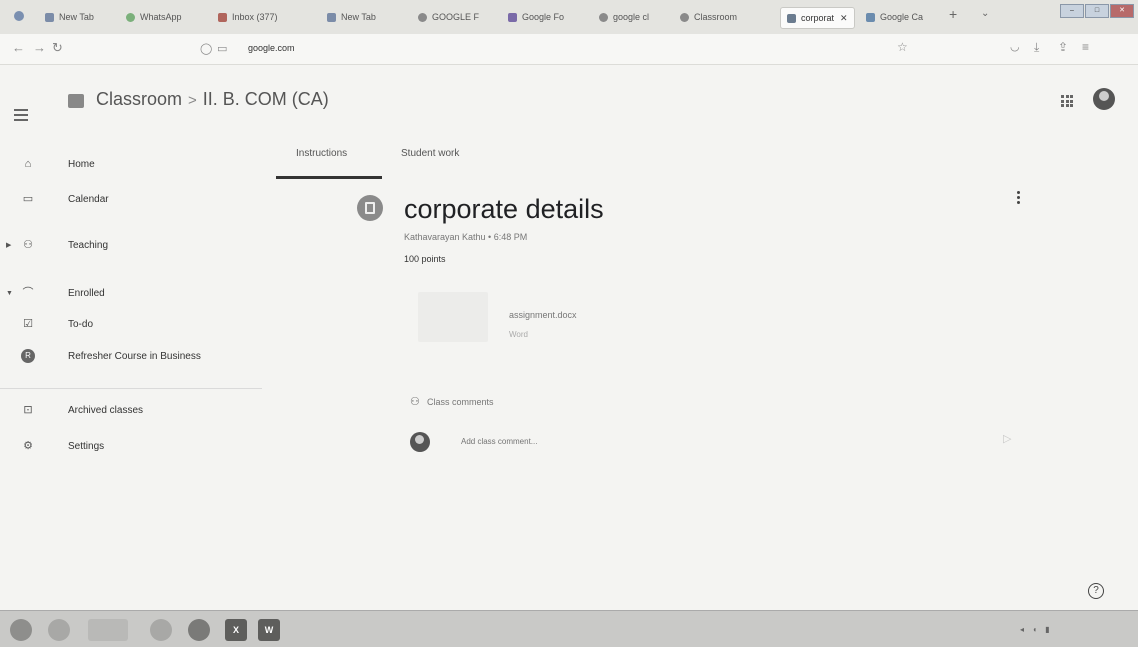  I want to click on home-icon: ⌂, so click(28, 164).